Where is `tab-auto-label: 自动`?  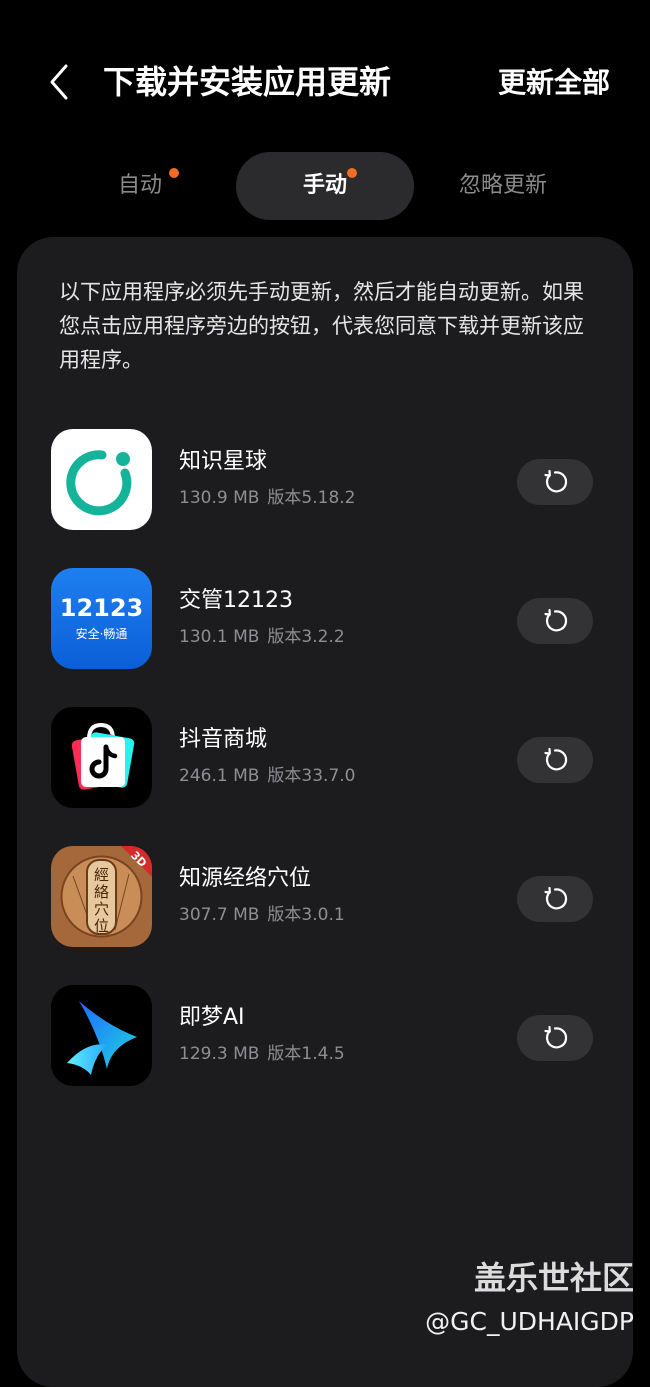 tab-auto-label: 自动 is located at coordinates (139, 185).